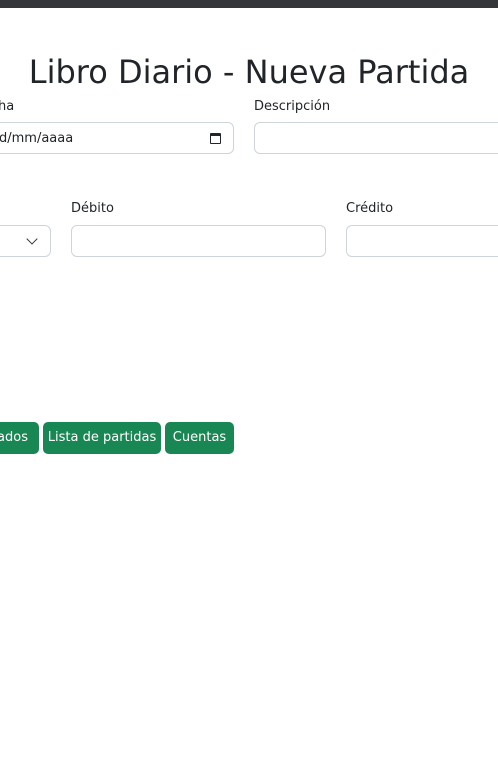 The width and height of the screenshot is (498, 764). What do you see at coordinates (198, 241) in the screenshot?
I see `debito-input` at bounding box center [198, 241].